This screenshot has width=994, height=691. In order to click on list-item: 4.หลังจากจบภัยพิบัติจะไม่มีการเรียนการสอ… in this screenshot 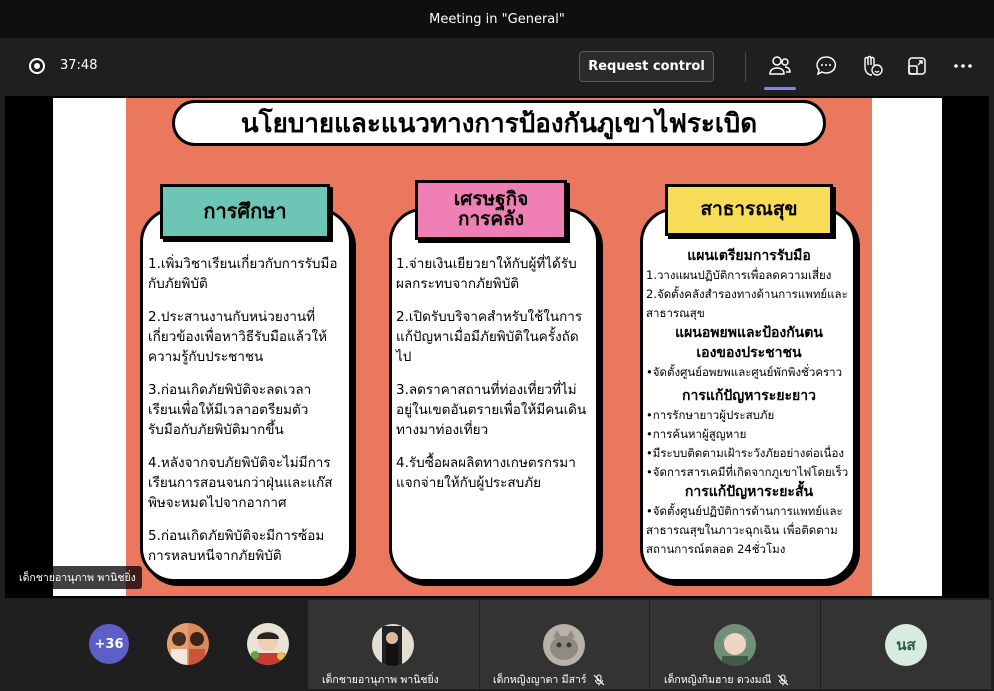, I will do `click(240, 483)`.